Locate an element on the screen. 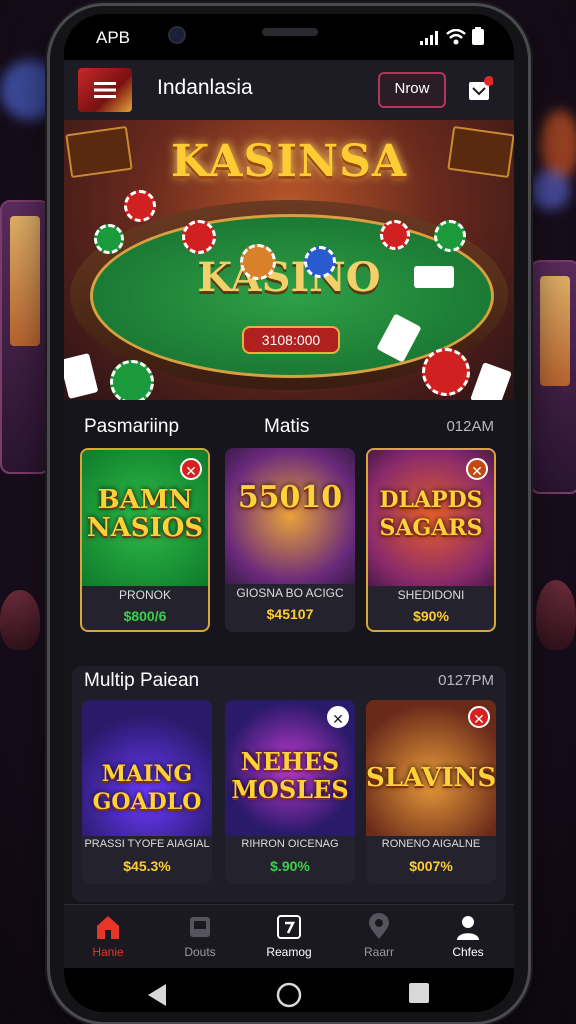 The image size is (576, 1024). status-icons is located at coordinates (452, 36).